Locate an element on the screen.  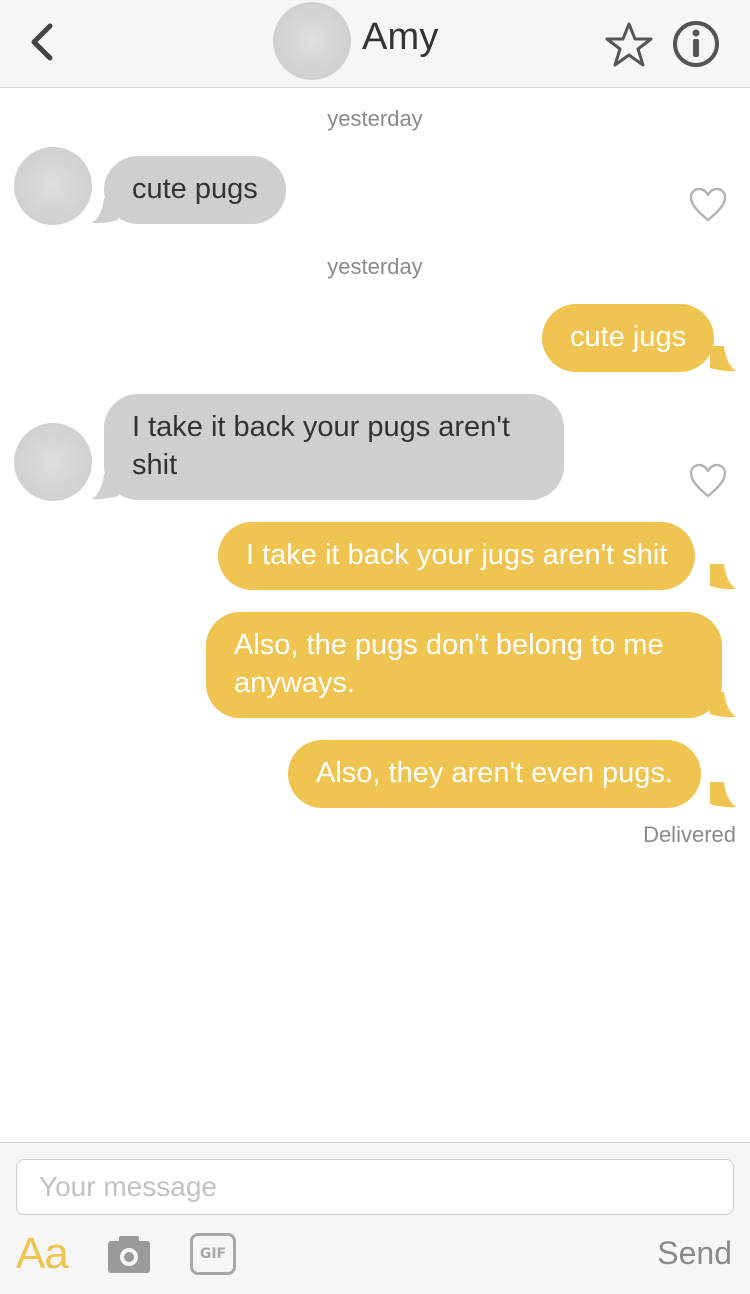
gif-button: GIF is located at coordinates (213, 1254).